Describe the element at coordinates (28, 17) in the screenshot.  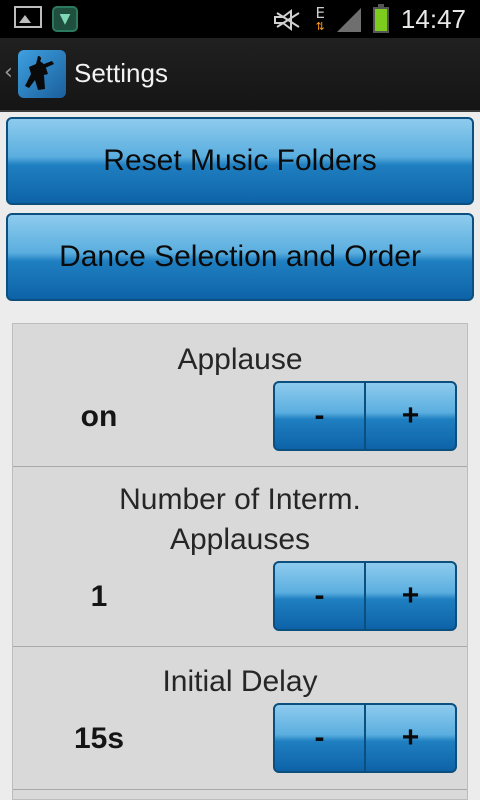
I see `gallery-icon` at that location.